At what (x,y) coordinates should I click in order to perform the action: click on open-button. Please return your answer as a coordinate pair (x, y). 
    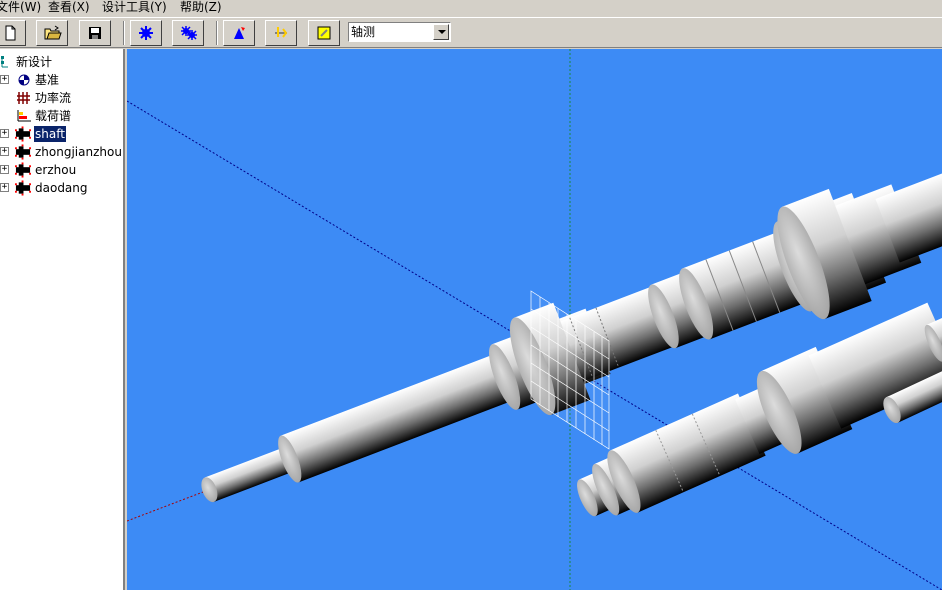
    Looking at the image, I should click on (52, 33).